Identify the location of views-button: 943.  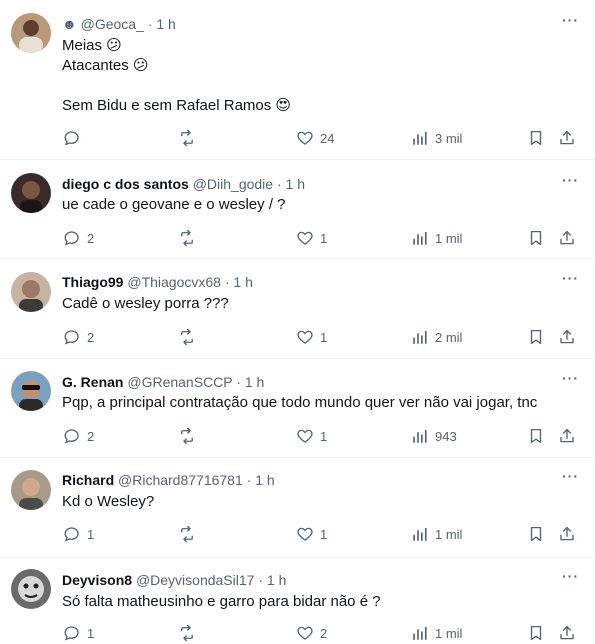
(434, 436).